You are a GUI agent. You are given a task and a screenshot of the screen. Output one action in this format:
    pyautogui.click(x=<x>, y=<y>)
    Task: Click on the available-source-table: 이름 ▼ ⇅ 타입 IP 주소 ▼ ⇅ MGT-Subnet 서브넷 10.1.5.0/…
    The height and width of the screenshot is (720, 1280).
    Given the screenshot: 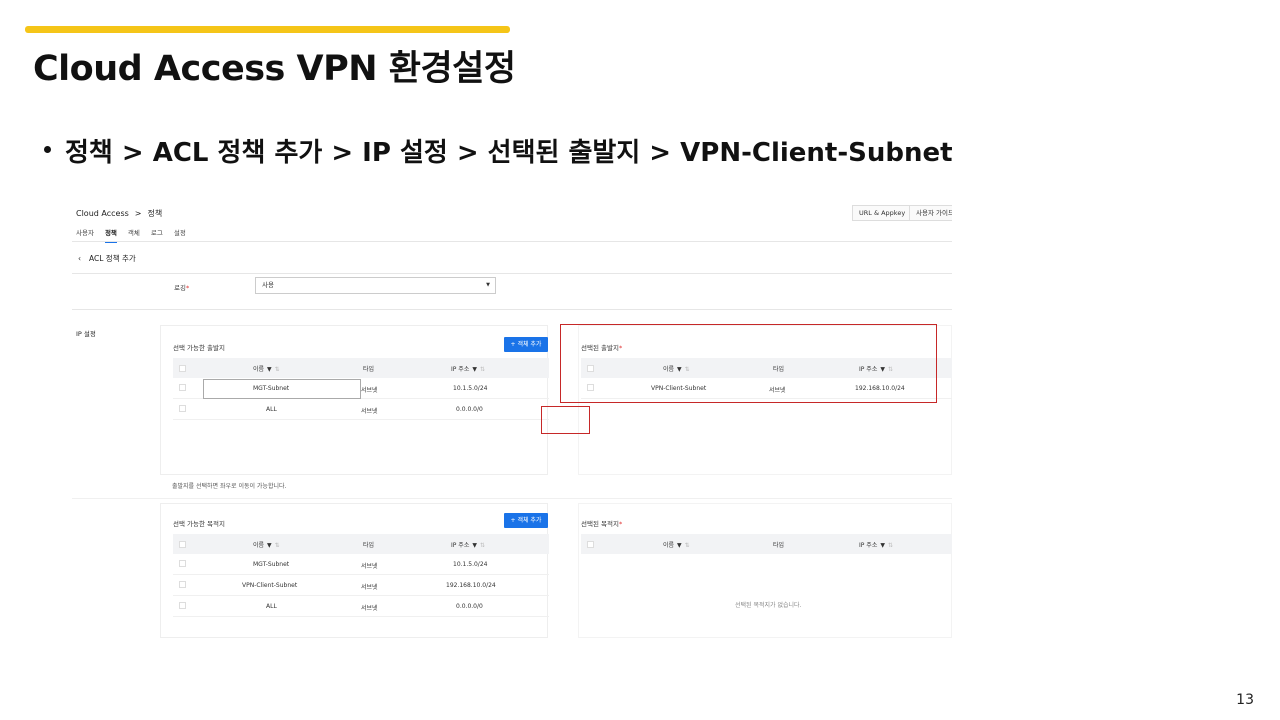 What is the action you would take?
    pyautogui.click(x=361, y=398)
    